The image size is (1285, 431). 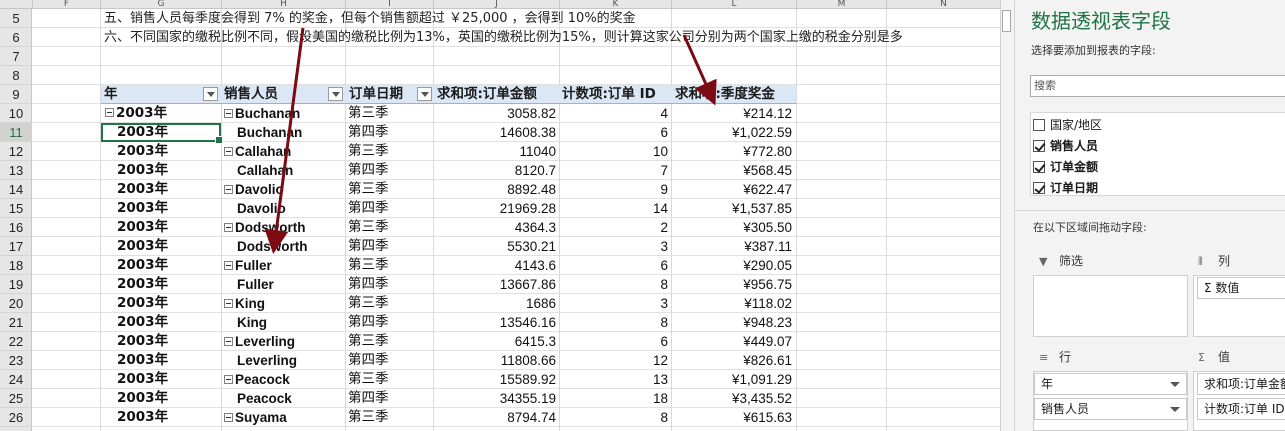 What do you see at coordinates (1074, 146) in the screenshot?
I see `field-label: 销售人员` at bounding box center [1074, 146].